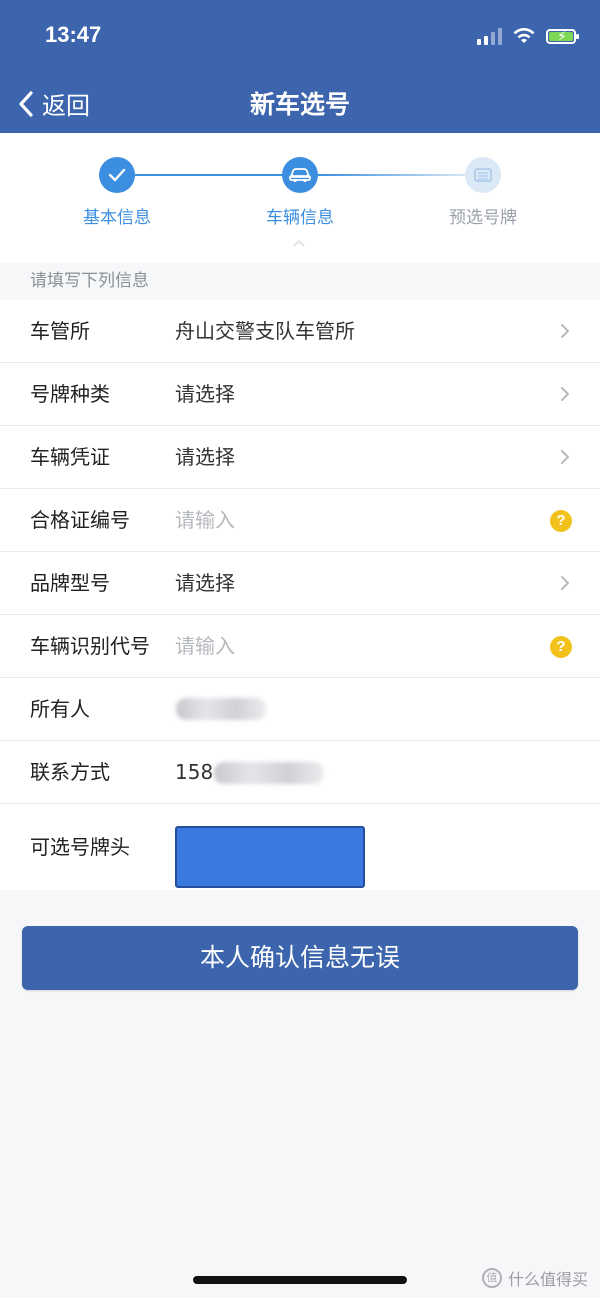 Image resolution: width=600 pixels, height=1298 pixels. Describe the element at coordinates (80, 847) in the screenshot. I see `plate-prefix-label: 可选号牌头` at that location.